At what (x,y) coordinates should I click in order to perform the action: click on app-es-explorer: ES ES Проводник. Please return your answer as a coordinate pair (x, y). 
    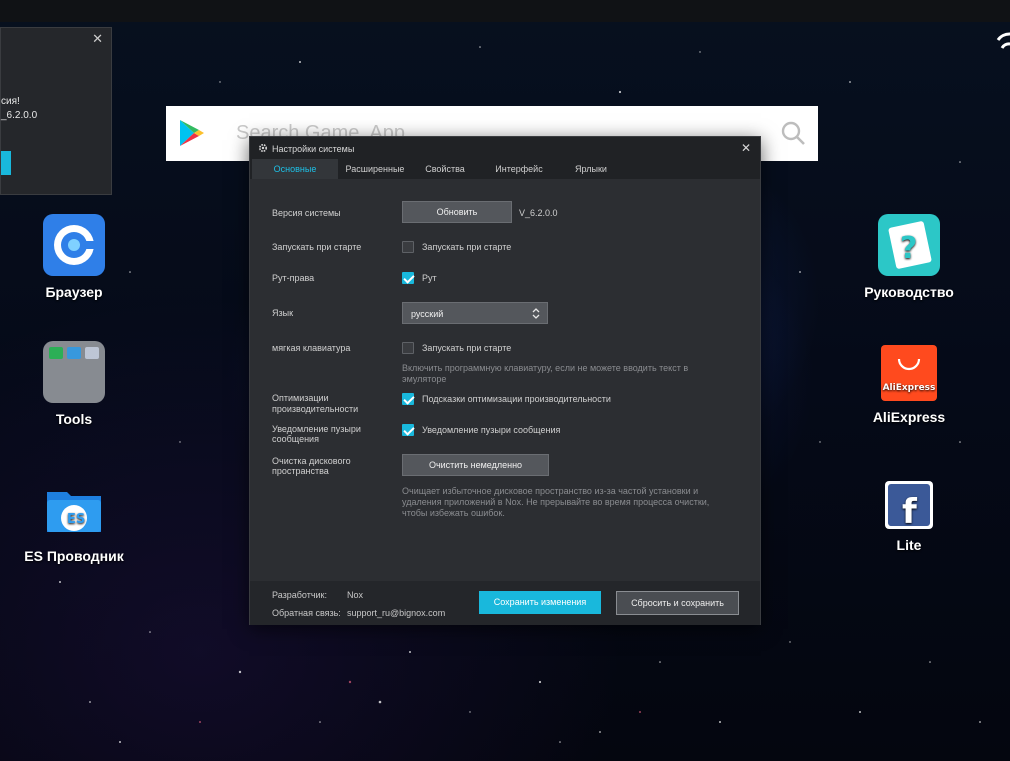
    Looking at the image, I should click on (74, 521).